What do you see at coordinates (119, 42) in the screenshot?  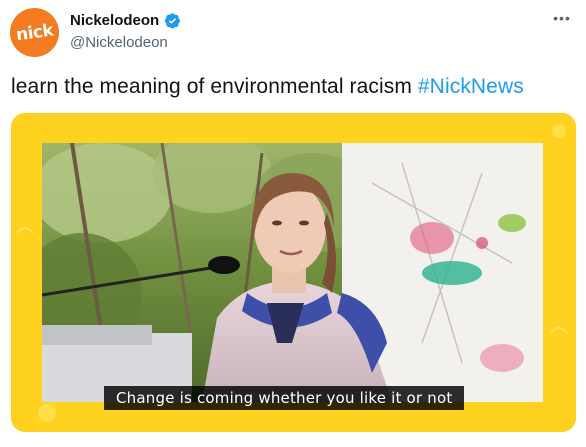 I see `author-handle: @Nickelodeon` at bounding box center [119, 42].